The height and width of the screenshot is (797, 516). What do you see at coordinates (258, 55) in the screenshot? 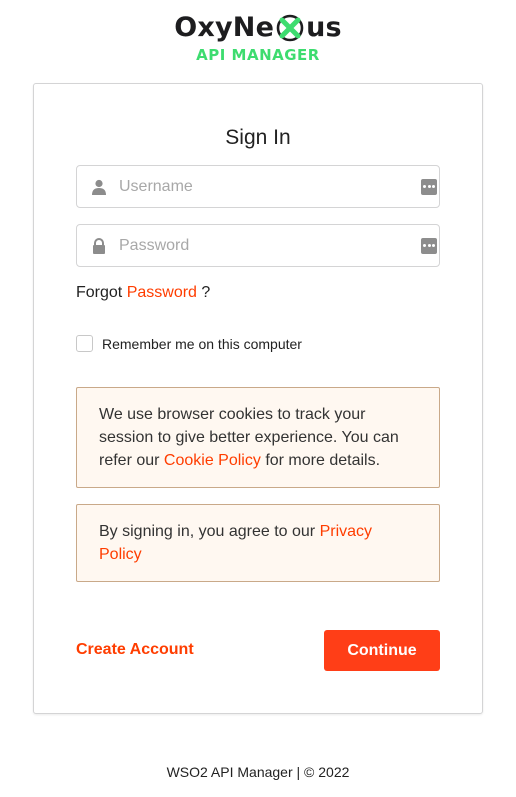
I see `logo-subtitle: API MANAGER` at bounding box center [258, 55].